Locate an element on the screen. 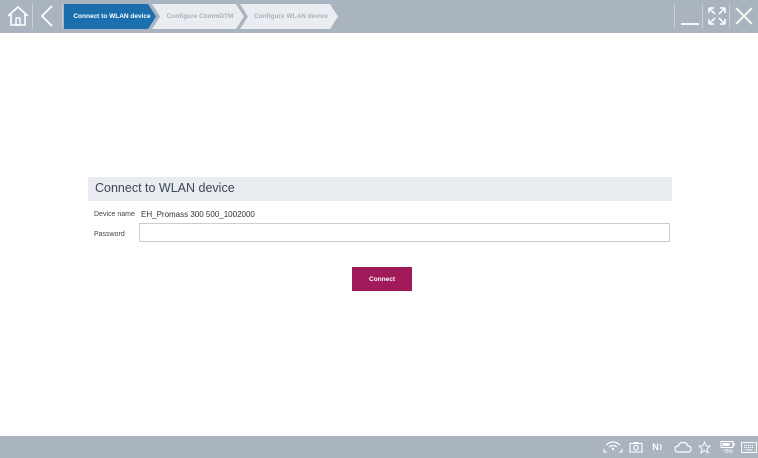  cloud-icon is located at coordinates (683, 447).